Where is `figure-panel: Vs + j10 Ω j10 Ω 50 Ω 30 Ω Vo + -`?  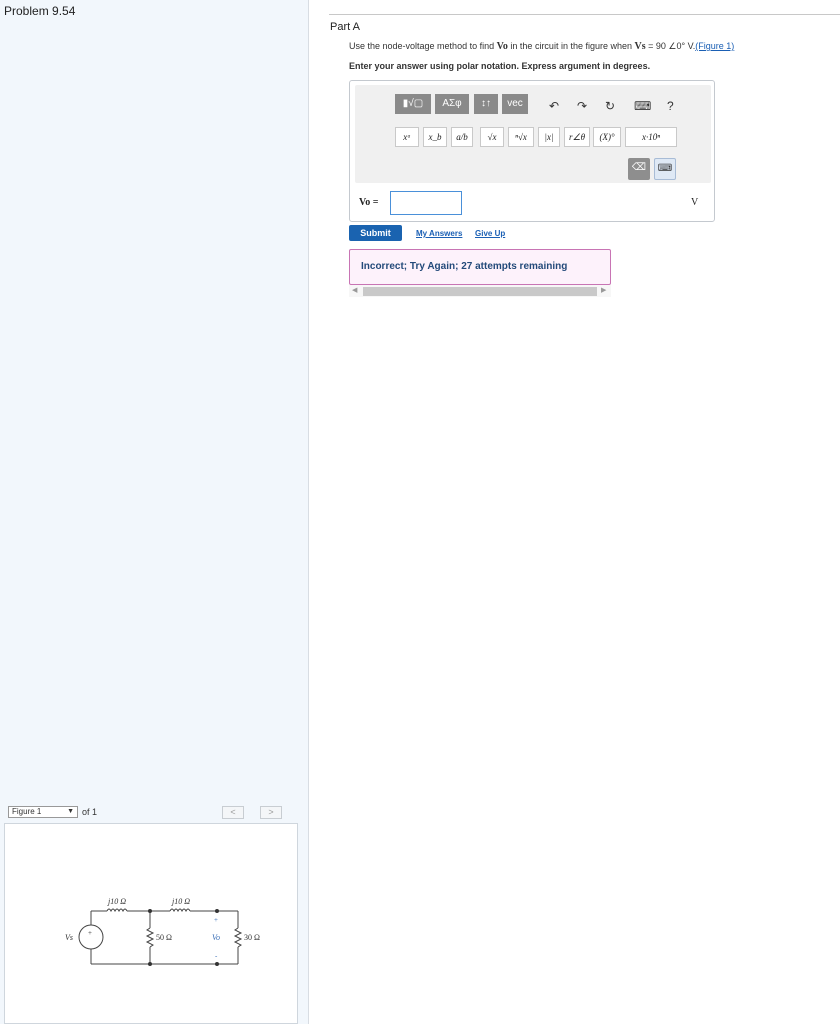 figure-panel: Vs + j10 Ω j10 Ω 50 Ω 30 Ω Vo + - is located at coordinates (151, 923).